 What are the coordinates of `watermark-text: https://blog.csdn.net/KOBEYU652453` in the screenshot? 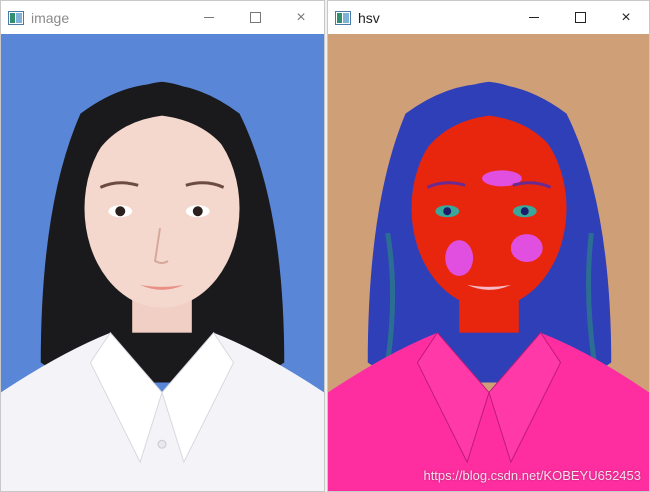 It's located at (532, 475).